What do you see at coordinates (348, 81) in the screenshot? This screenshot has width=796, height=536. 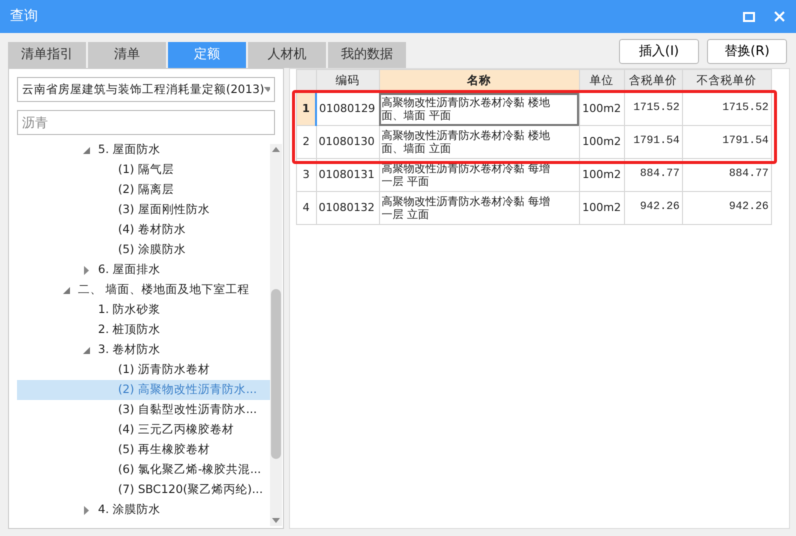 I see `column-header: 编码` at bounding box center [348, 81].